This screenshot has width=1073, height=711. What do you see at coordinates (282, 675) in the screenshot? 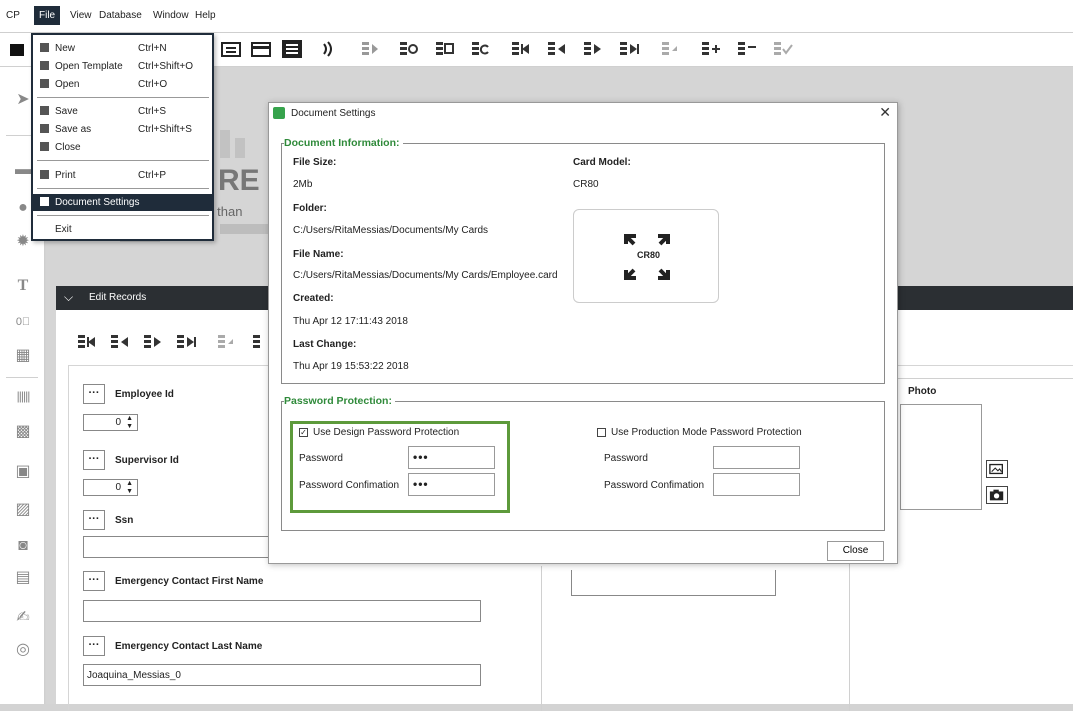
I see `emergency-last-input: Joaquina_Messias_0` at bounding box center [282, 675].